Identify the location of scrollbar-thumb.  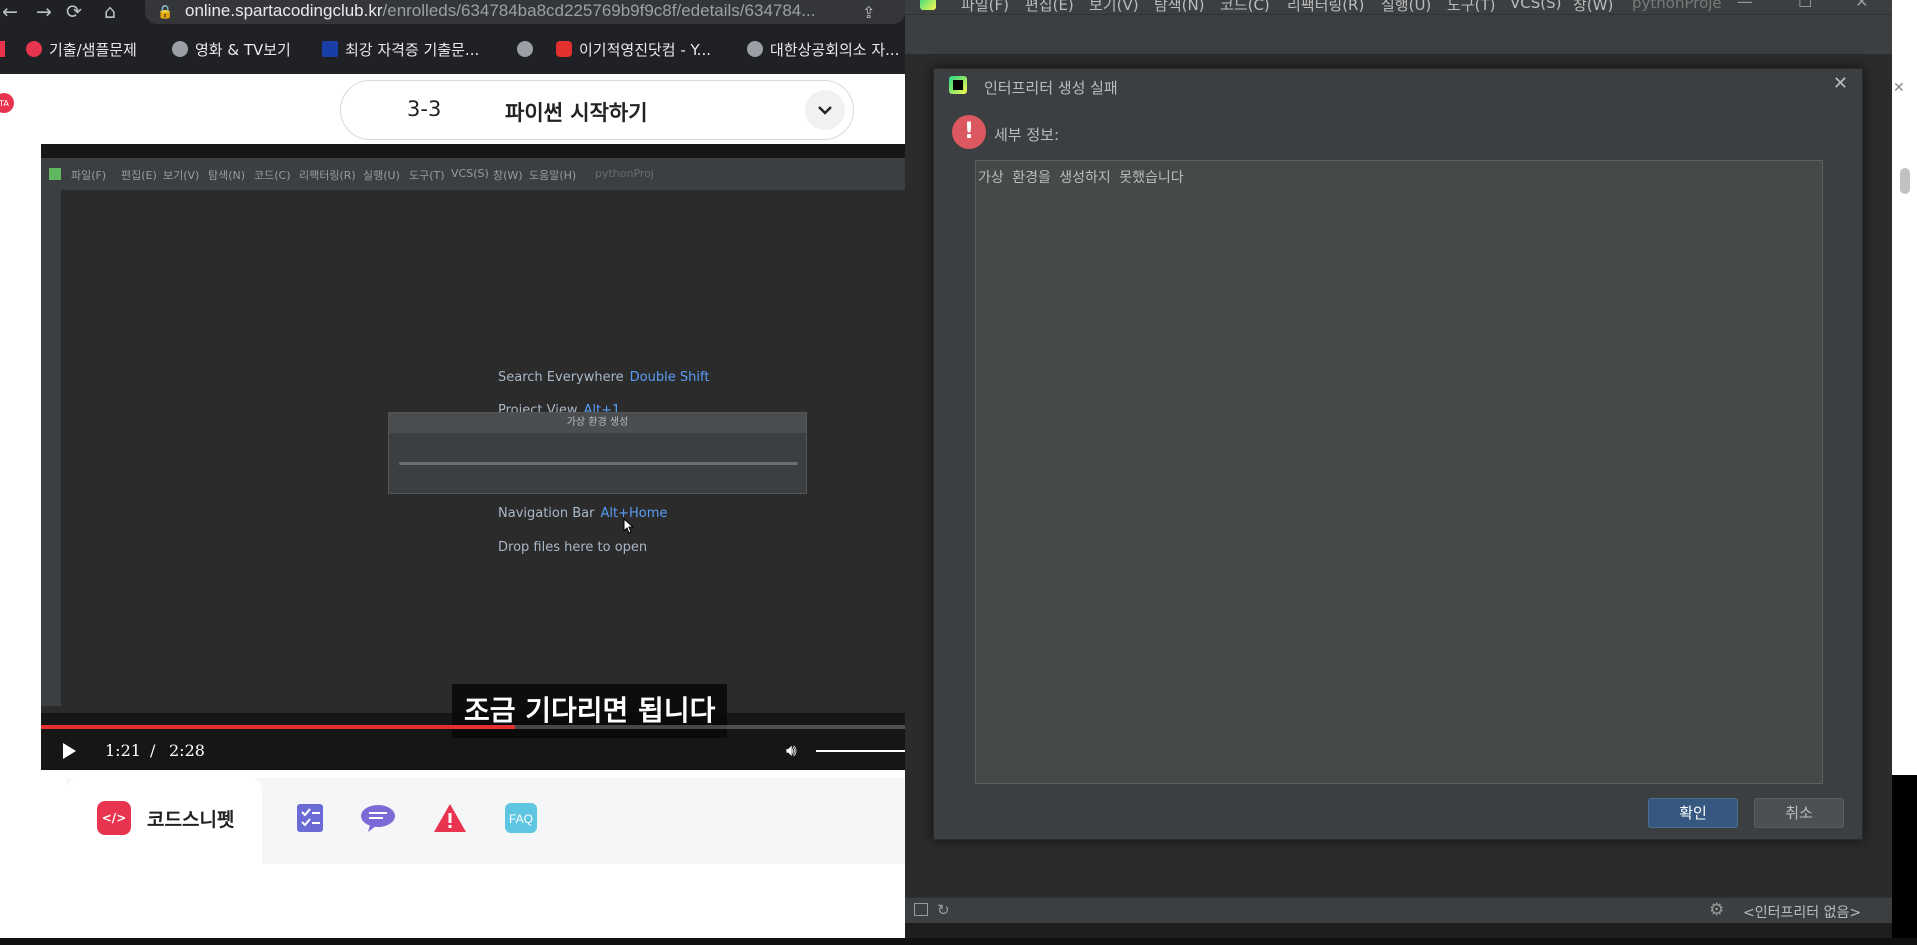
(1905, 181).